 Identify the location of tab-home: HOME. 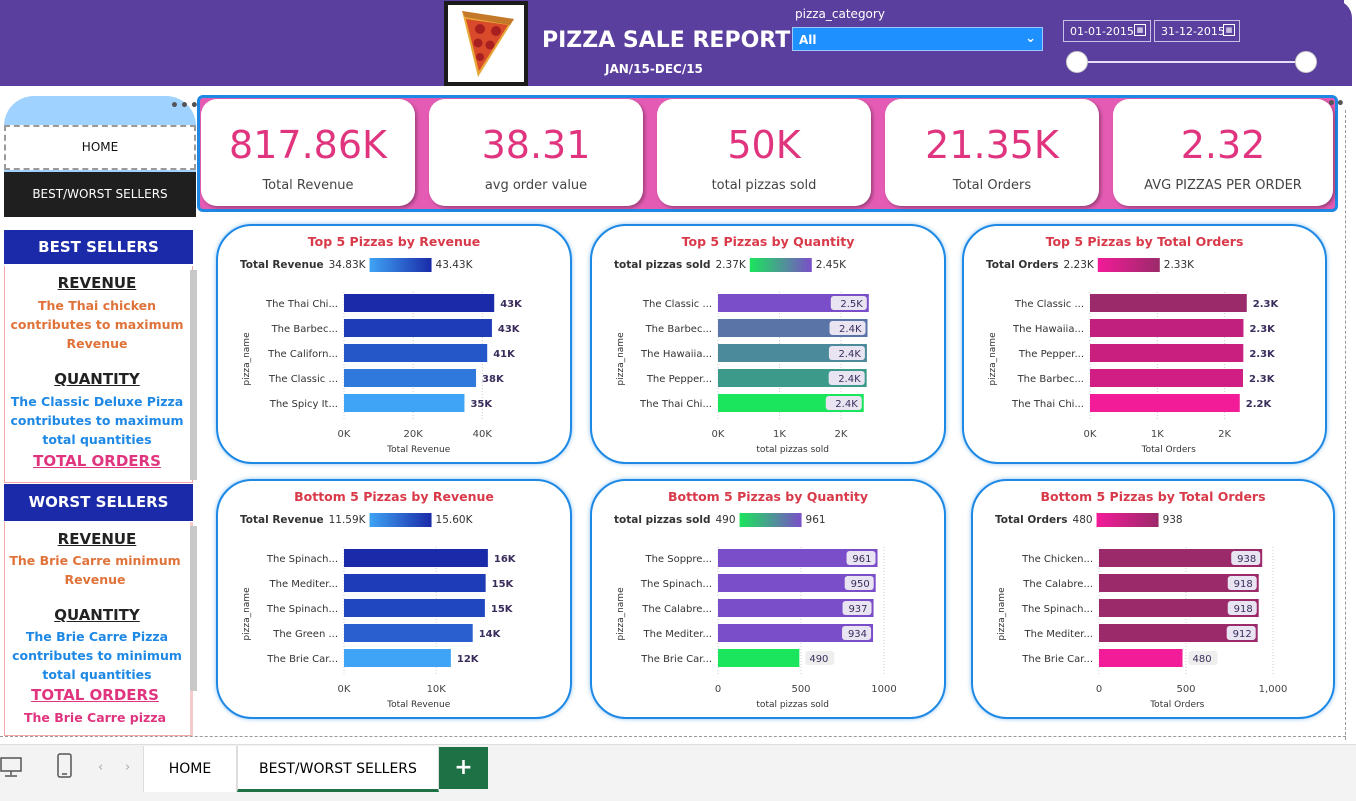
(190, 769).